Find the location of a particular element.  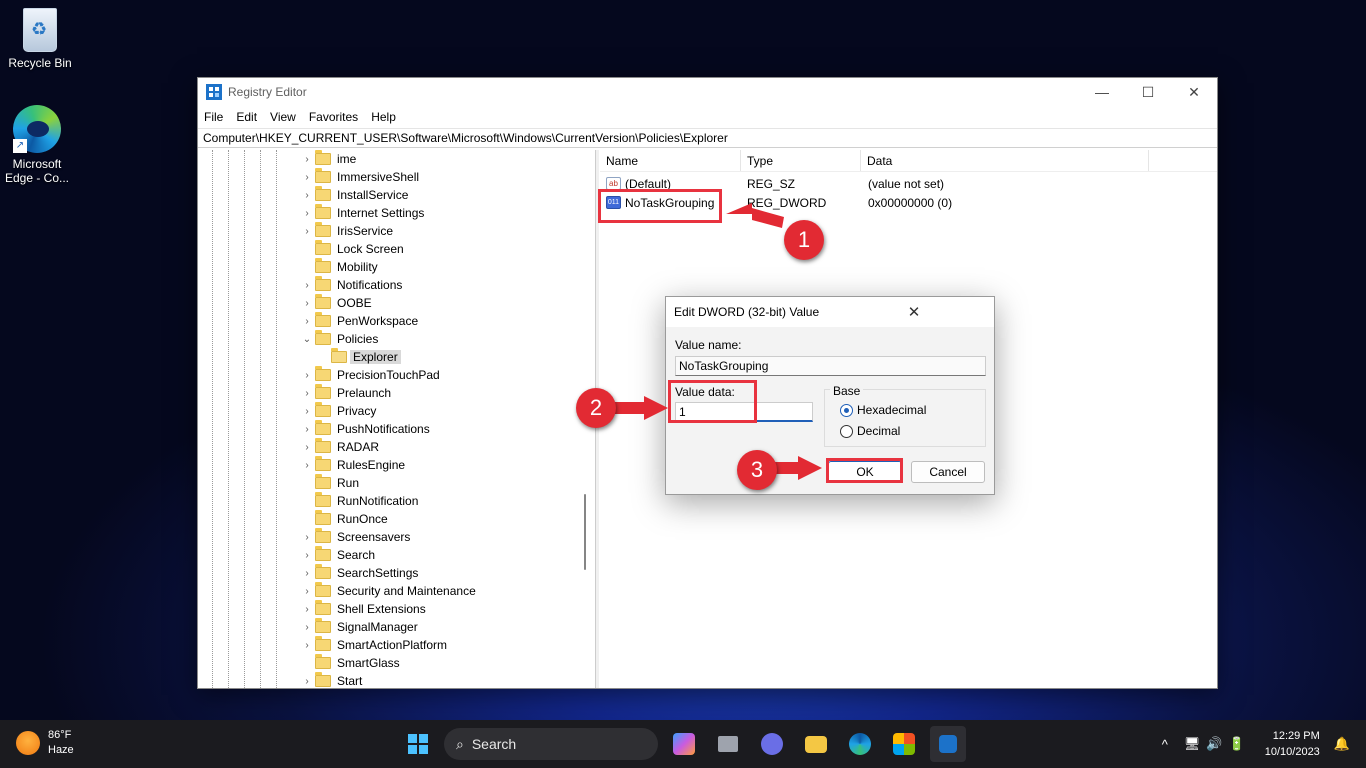

taskbar-apps: ⌕ Search is located at coordinates (683, 744).